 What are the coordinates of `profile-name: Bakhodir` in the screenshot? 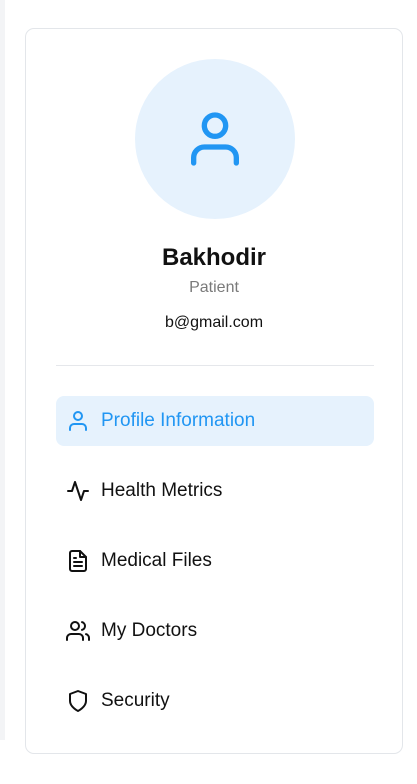 It's located at (213, 257).